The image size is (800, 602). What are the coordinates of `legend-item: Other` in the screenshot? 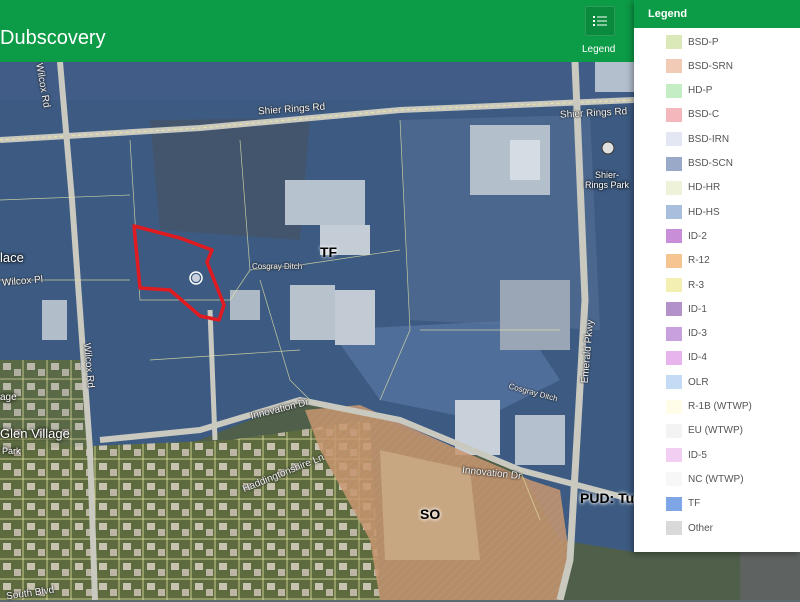 It's located at (689, 528).